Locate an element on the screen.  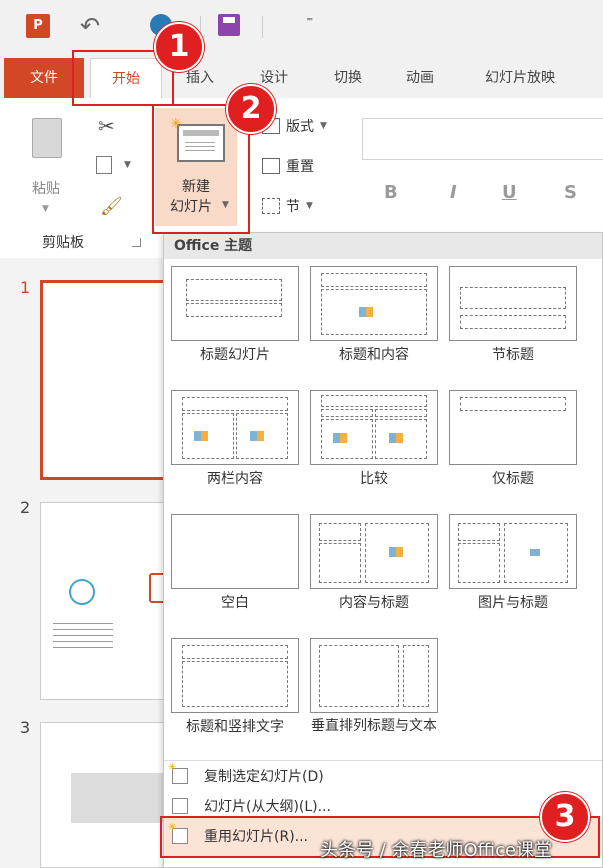
italic-button: I is located at coordinates (453, 192).